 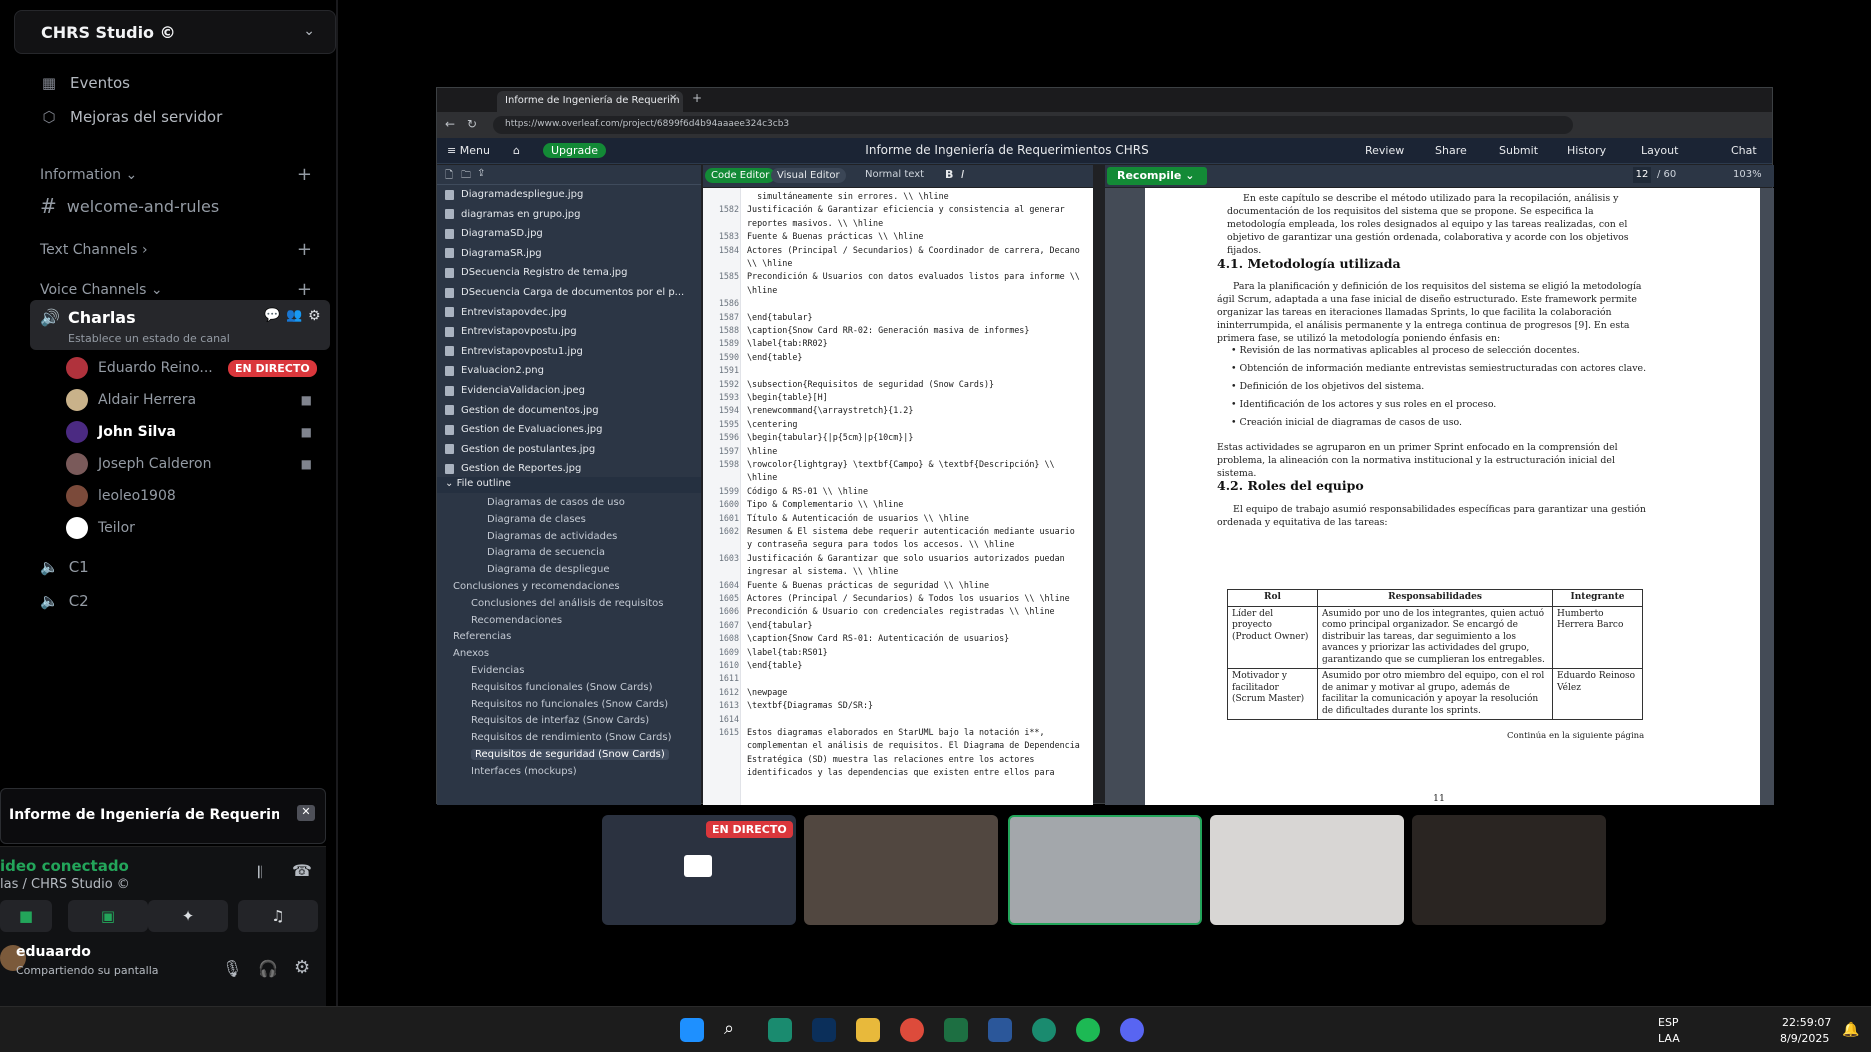 I want to click on soundboard-button: ♫, so click(x=278, y=916).